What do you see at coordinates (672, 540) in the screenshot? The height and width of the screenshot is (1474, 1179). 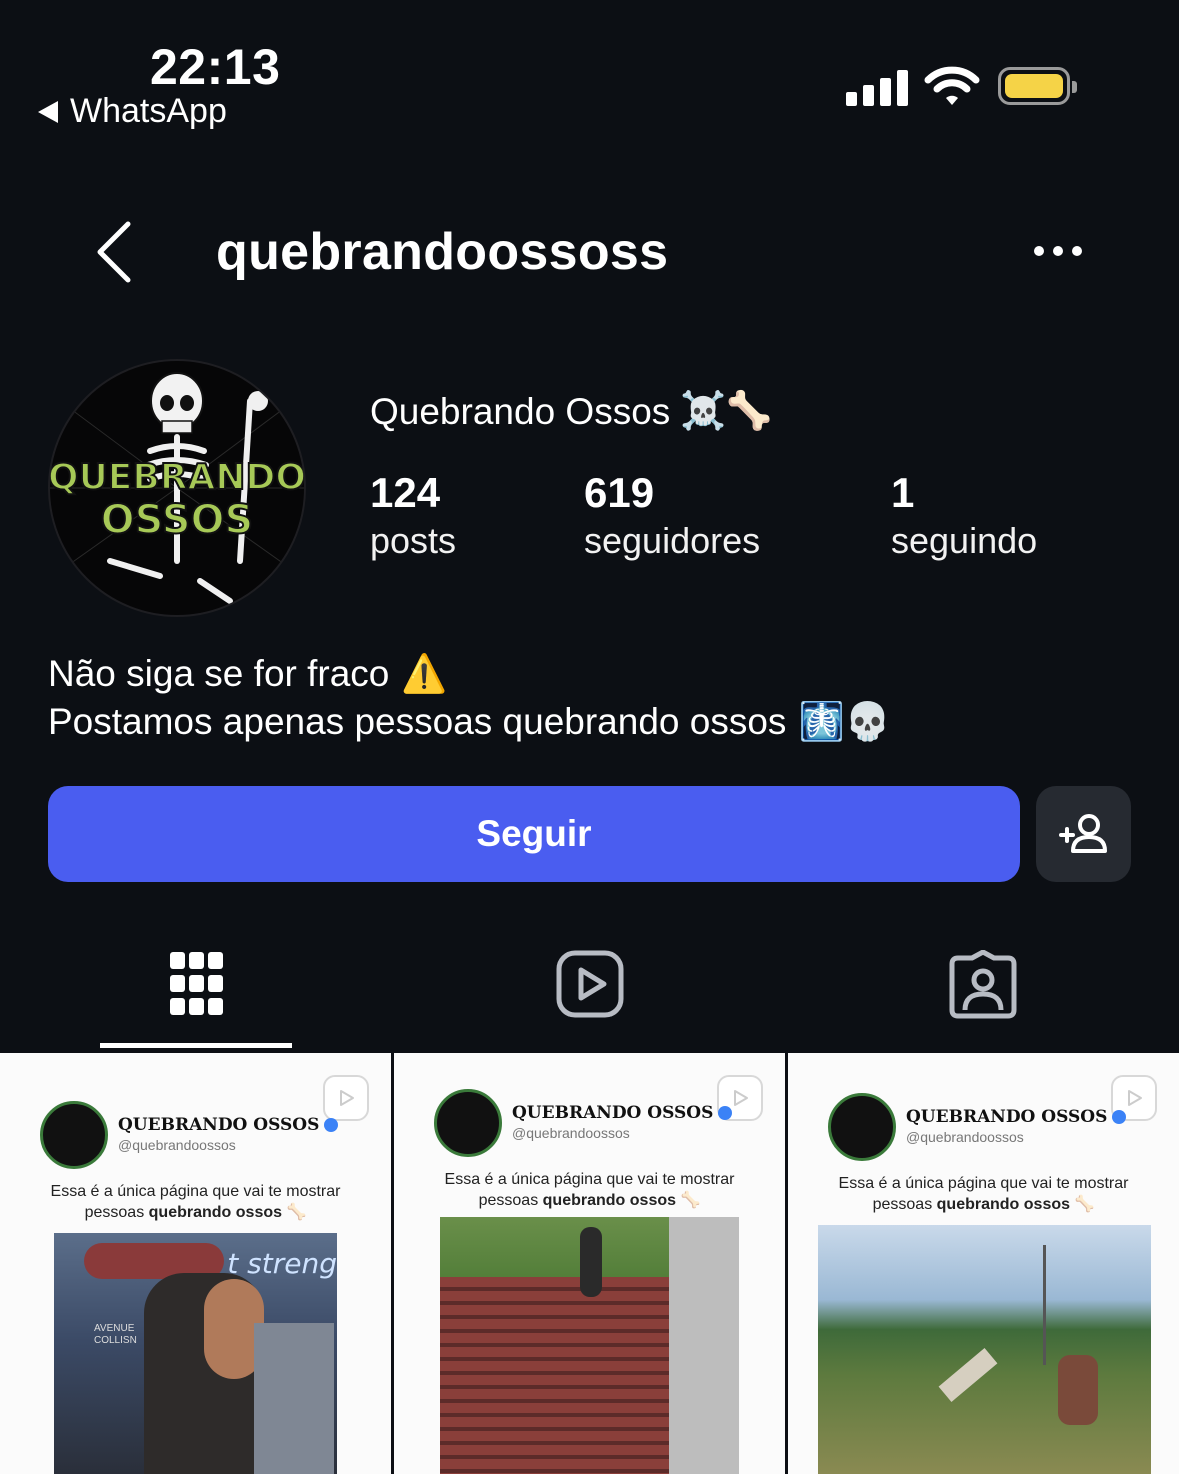 I see `stat-followers-label: seguidores` at bounding box center [672, 540].